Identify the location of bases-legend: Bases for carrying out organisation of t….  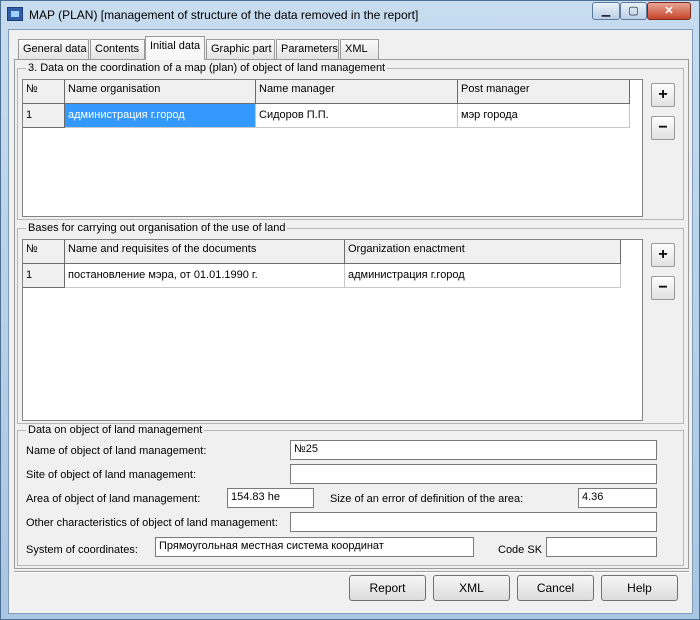
(157, 228).